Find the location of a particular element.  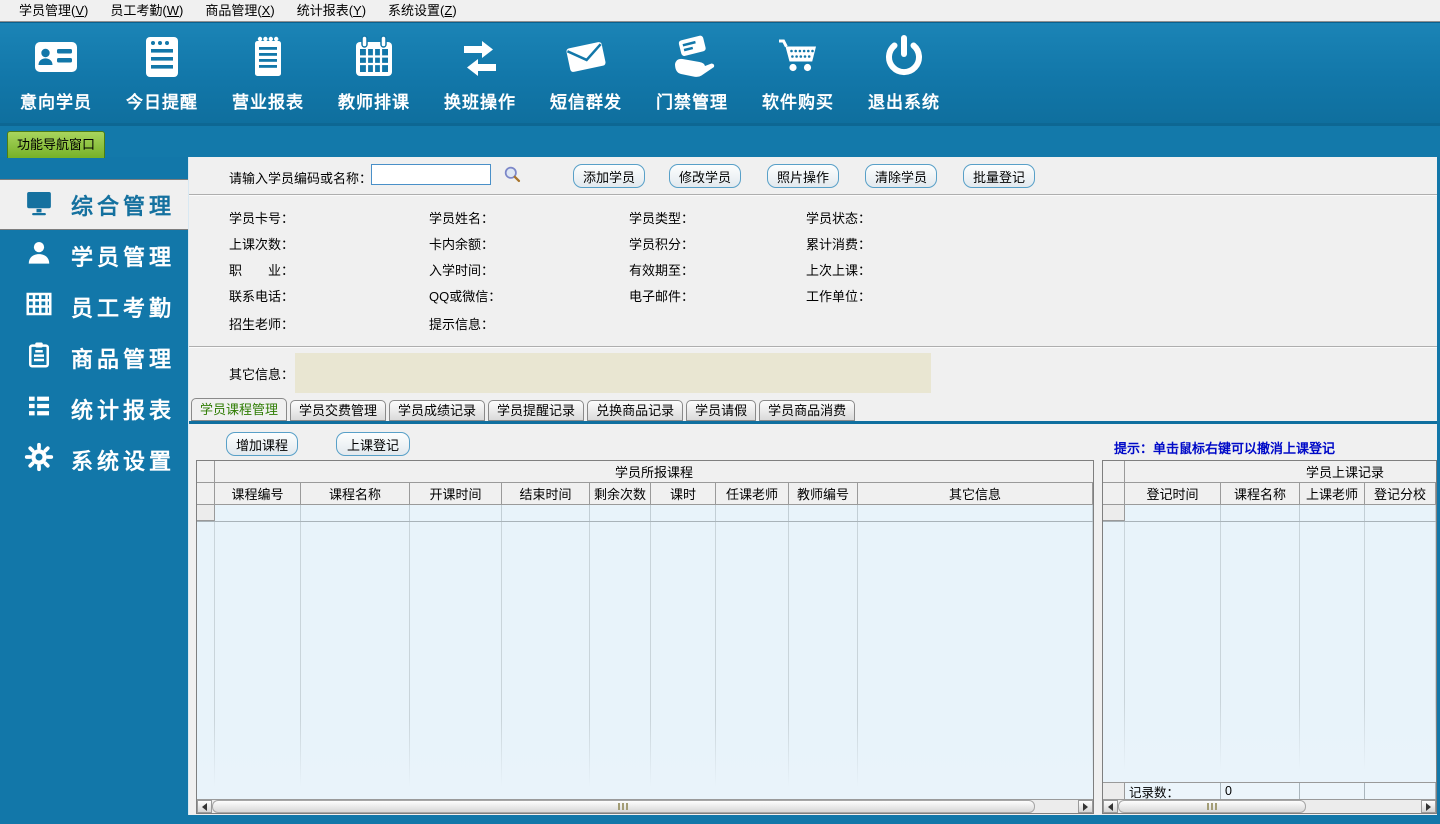

column-header: 课程编号 is located at coordinates (258, 493).